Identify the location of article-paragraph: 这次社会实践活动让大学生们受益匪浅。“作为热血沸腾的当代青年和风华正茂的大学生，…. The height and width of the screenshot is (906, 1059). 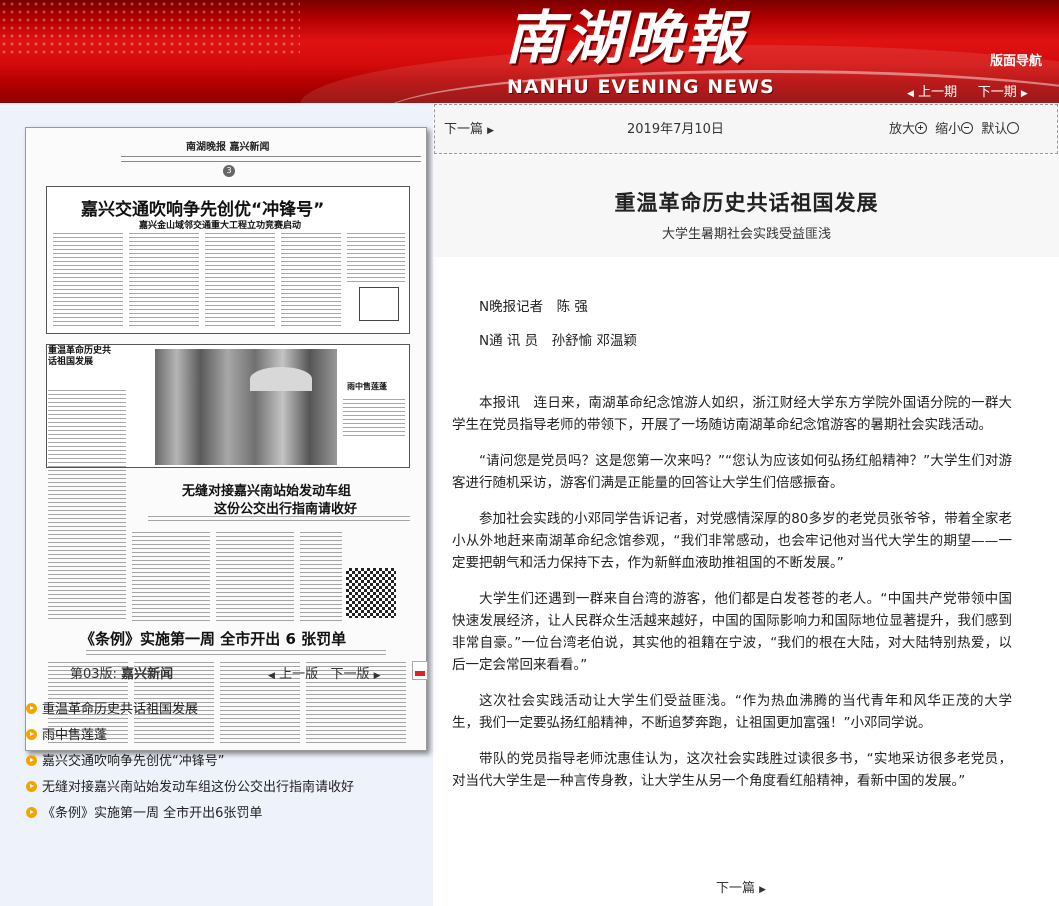
(732, 712).